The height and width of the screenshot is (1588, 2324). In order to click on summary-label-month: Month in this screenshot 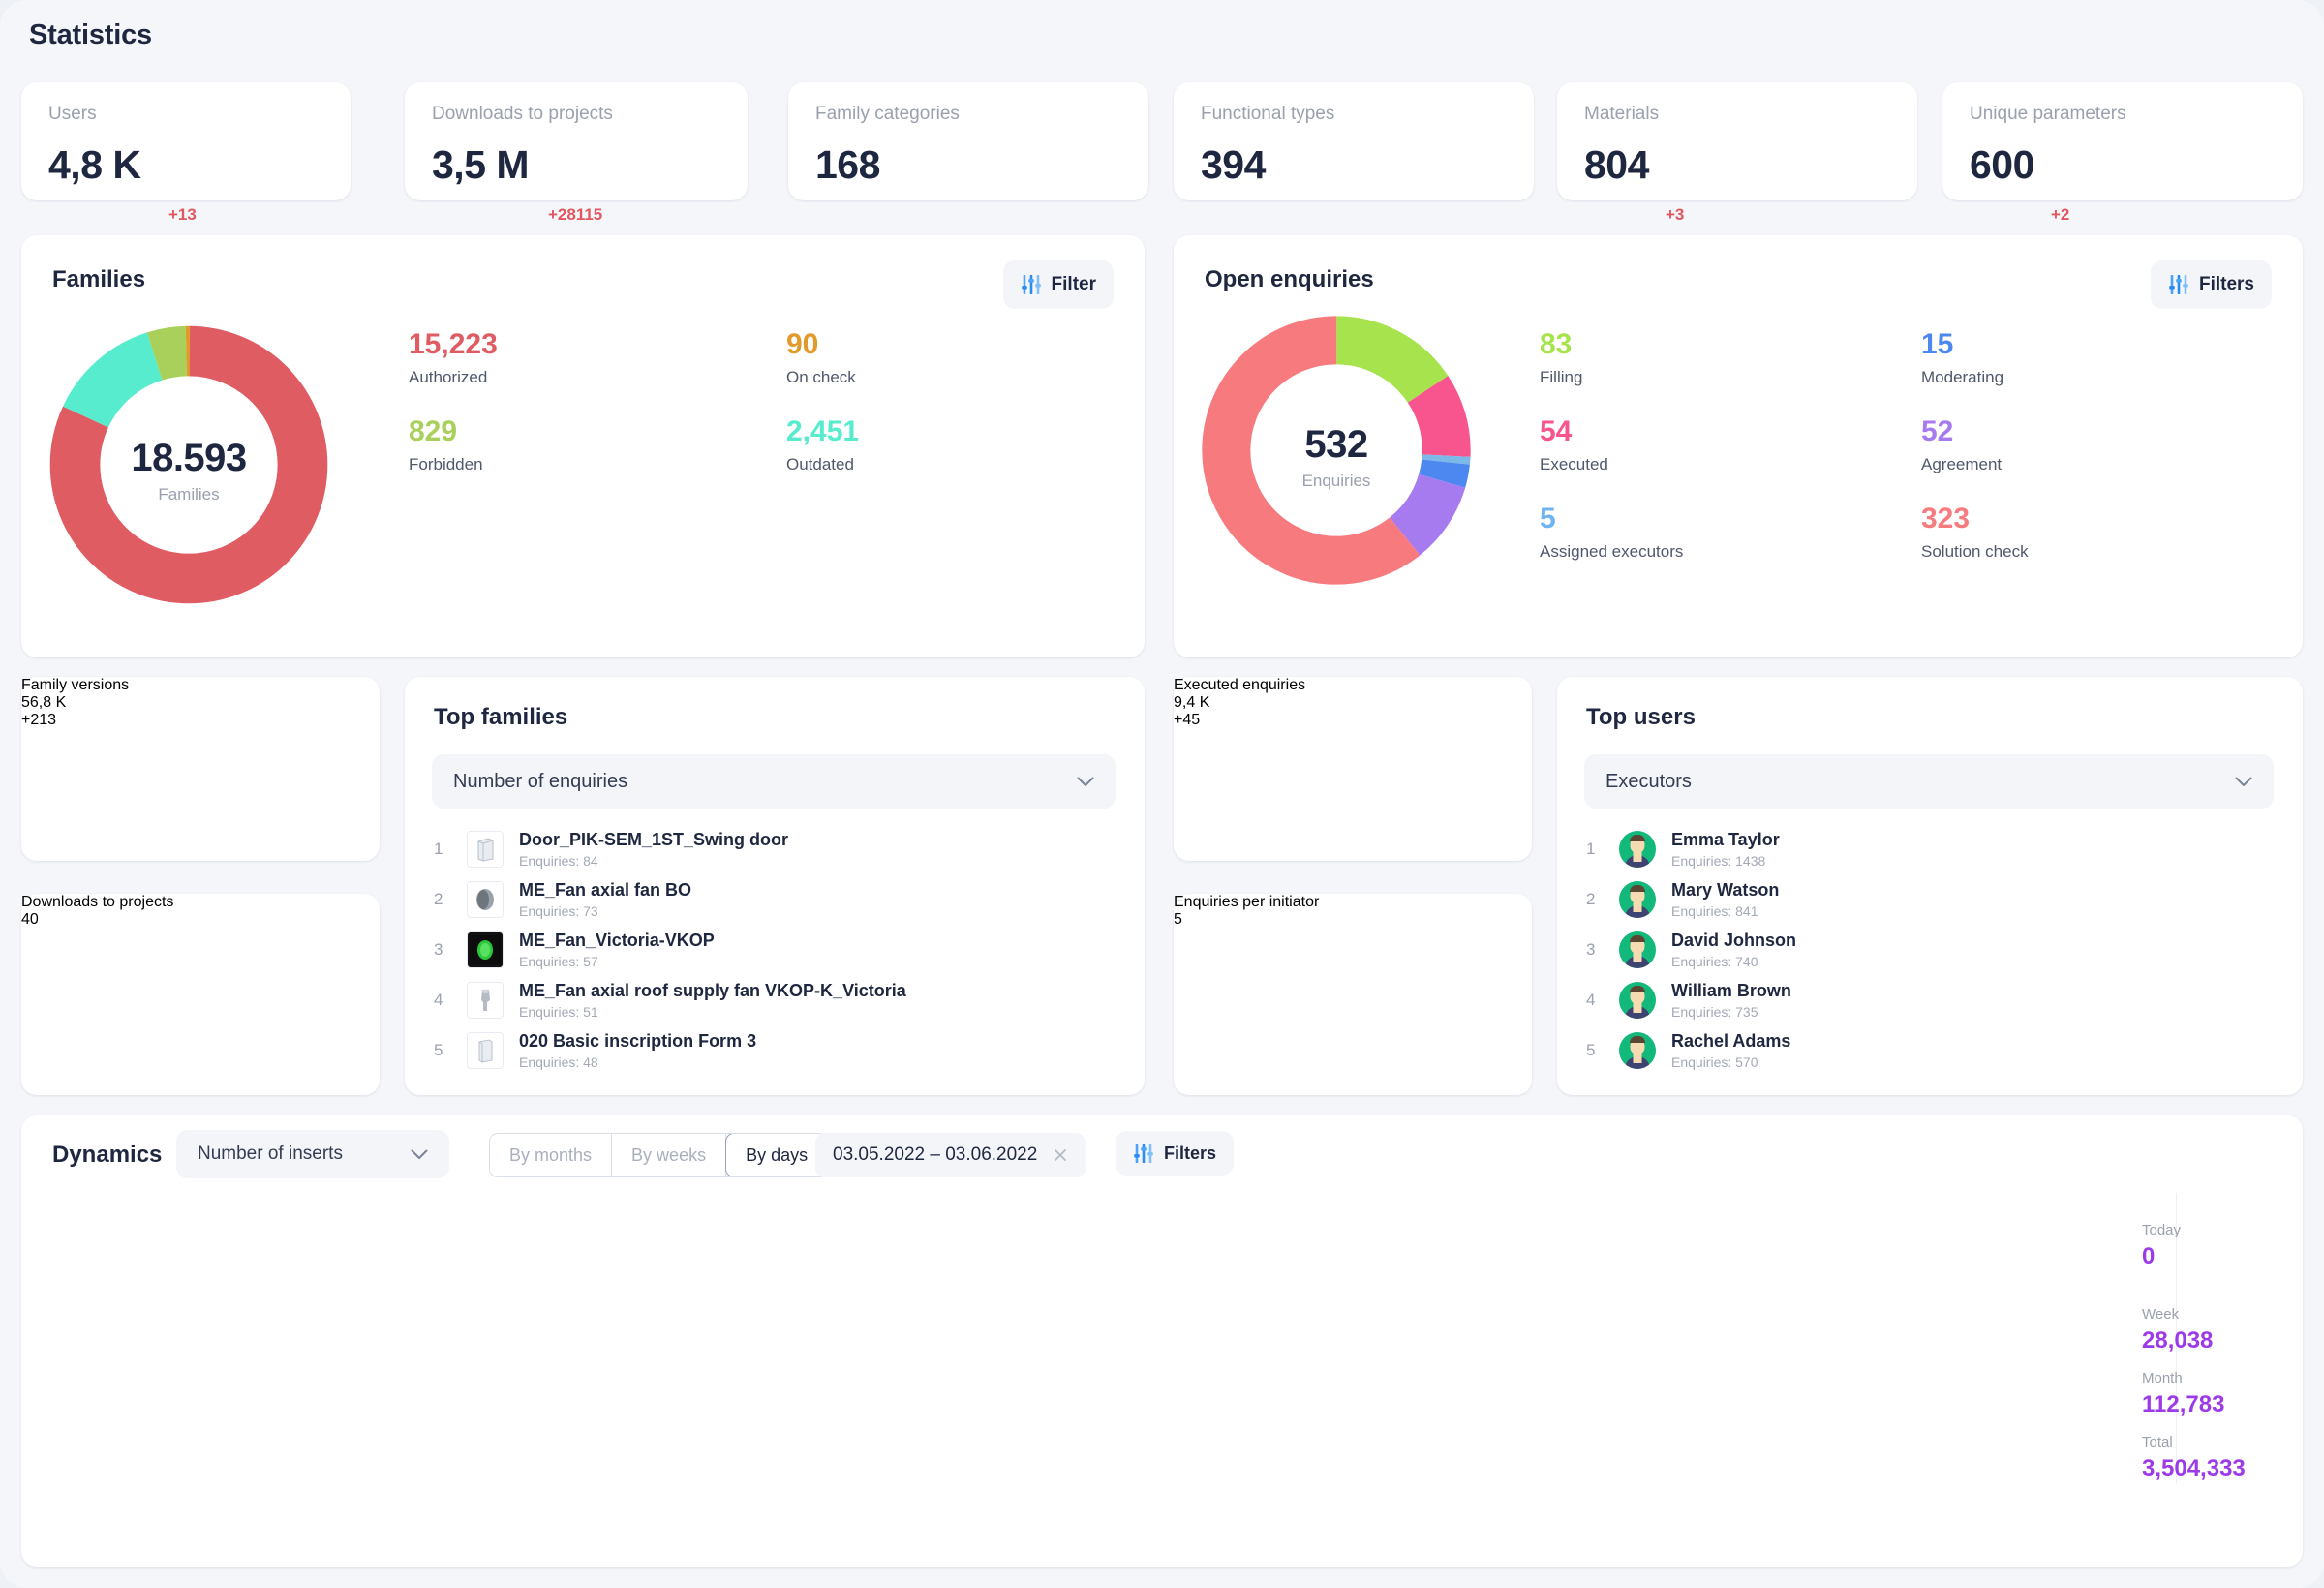, I will do `click(2162, 1378)`.